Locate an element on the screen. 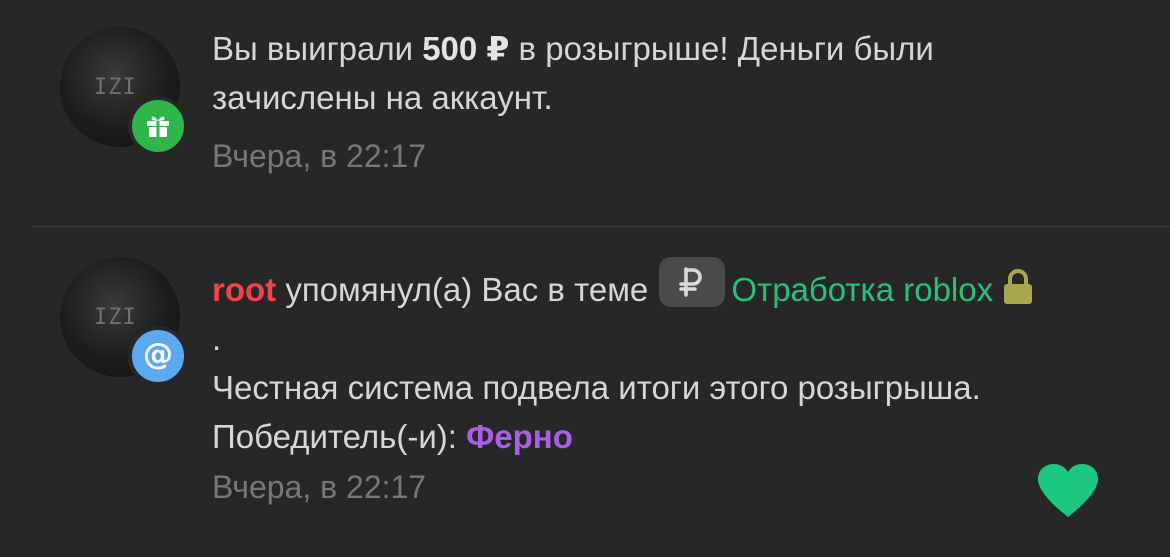  mention-badge: @ is located at coordinates (158, 356).